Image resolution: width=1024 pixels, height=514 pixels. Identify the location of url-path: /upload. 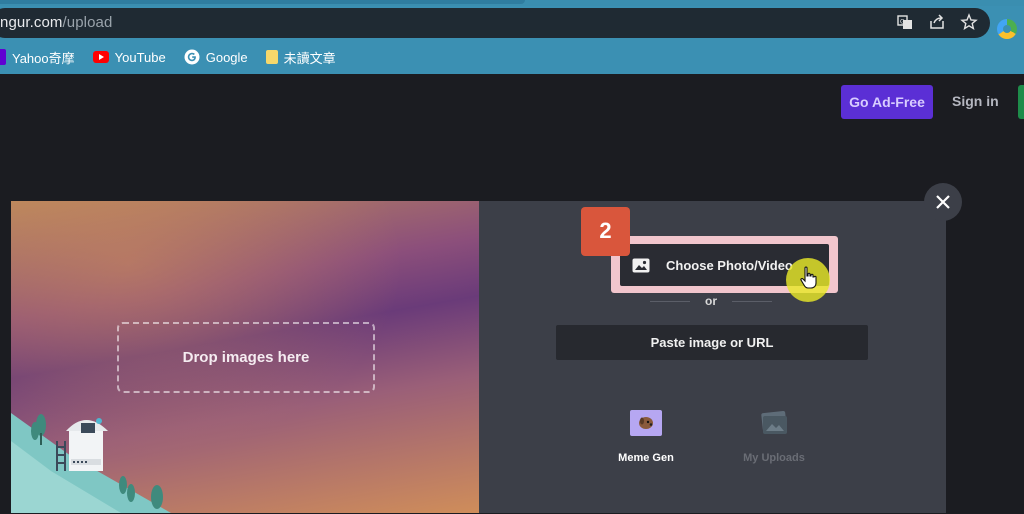
(87, 22).